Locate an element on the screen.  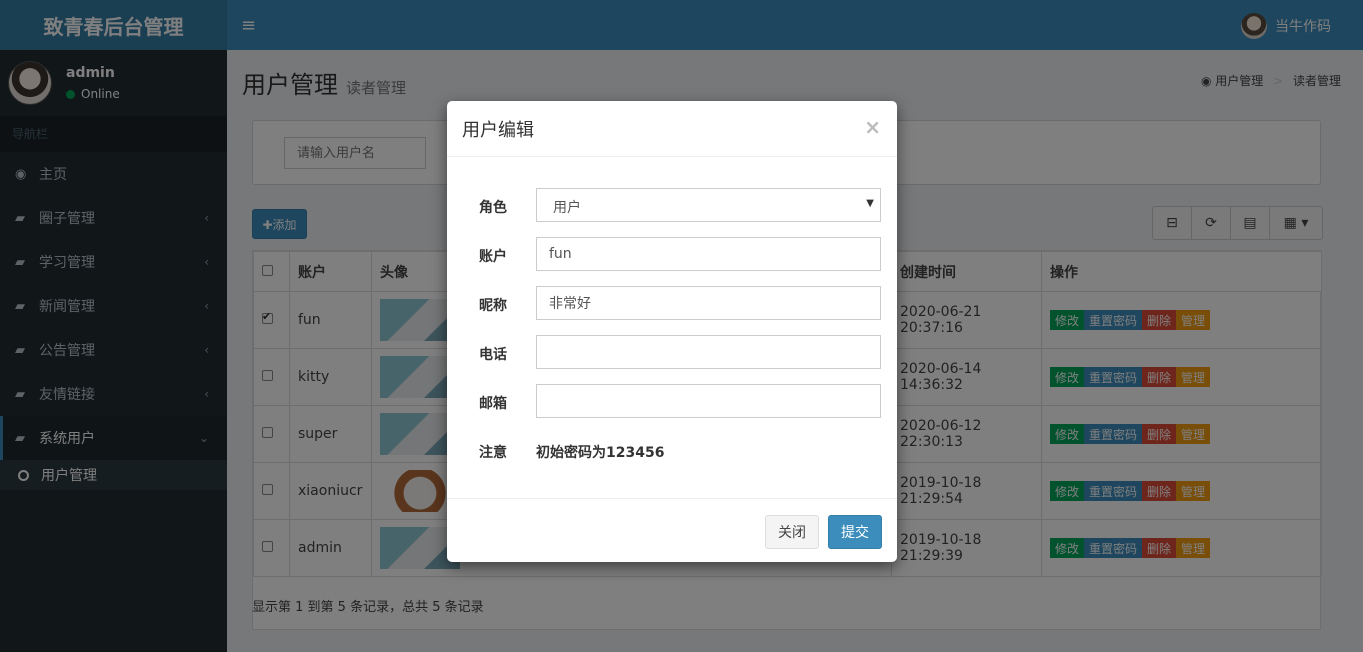
email-input is located at coordinates (708, 401).